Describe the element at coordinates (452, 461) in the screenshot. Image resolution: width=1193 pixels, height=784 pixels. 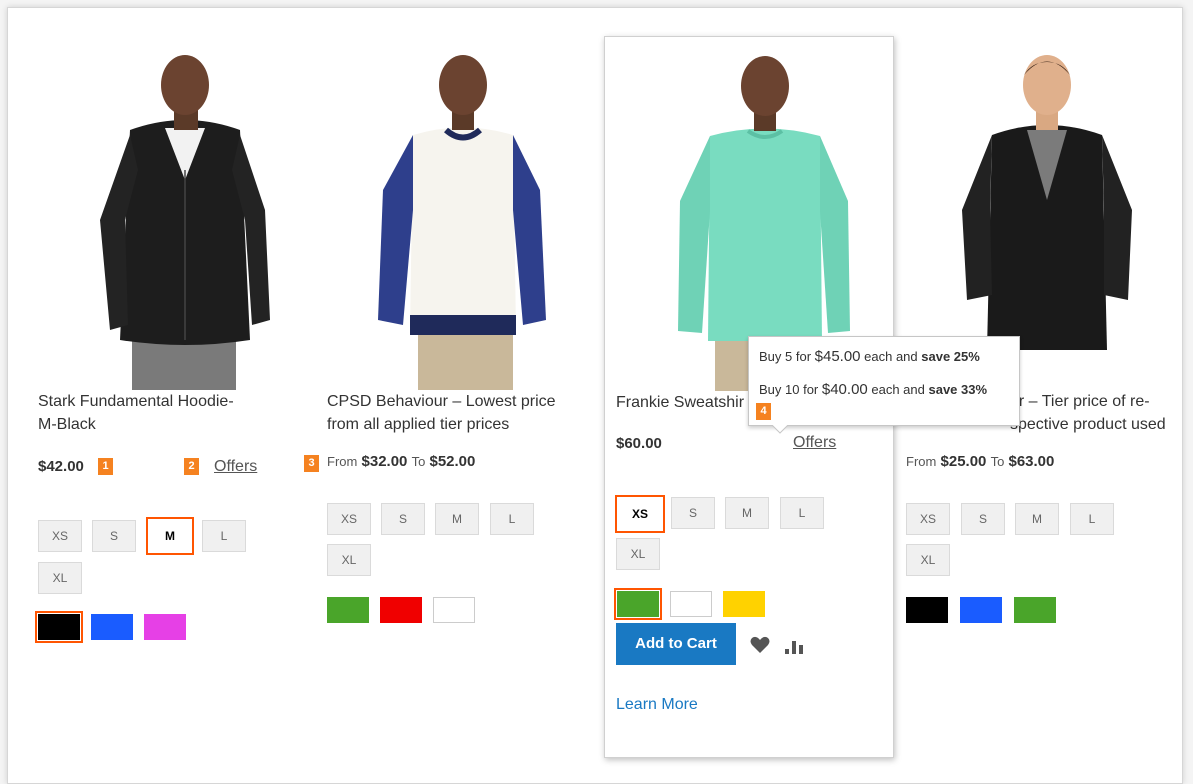
I see `price-to: $52.00` at that location.